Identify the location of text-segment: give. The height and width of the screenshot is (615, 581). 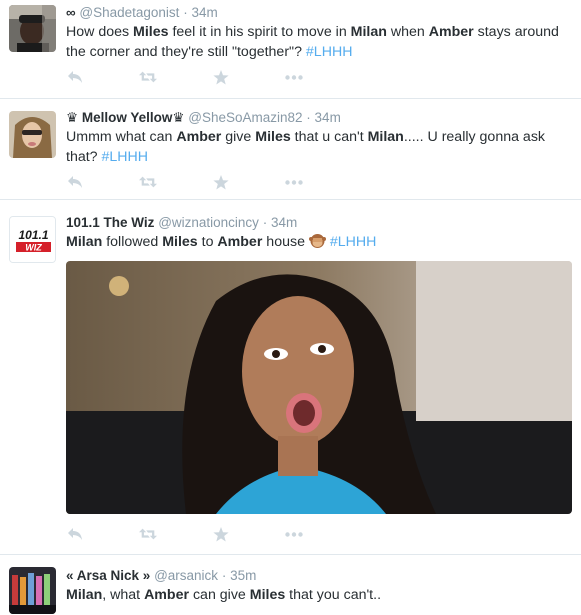
(238, 137).